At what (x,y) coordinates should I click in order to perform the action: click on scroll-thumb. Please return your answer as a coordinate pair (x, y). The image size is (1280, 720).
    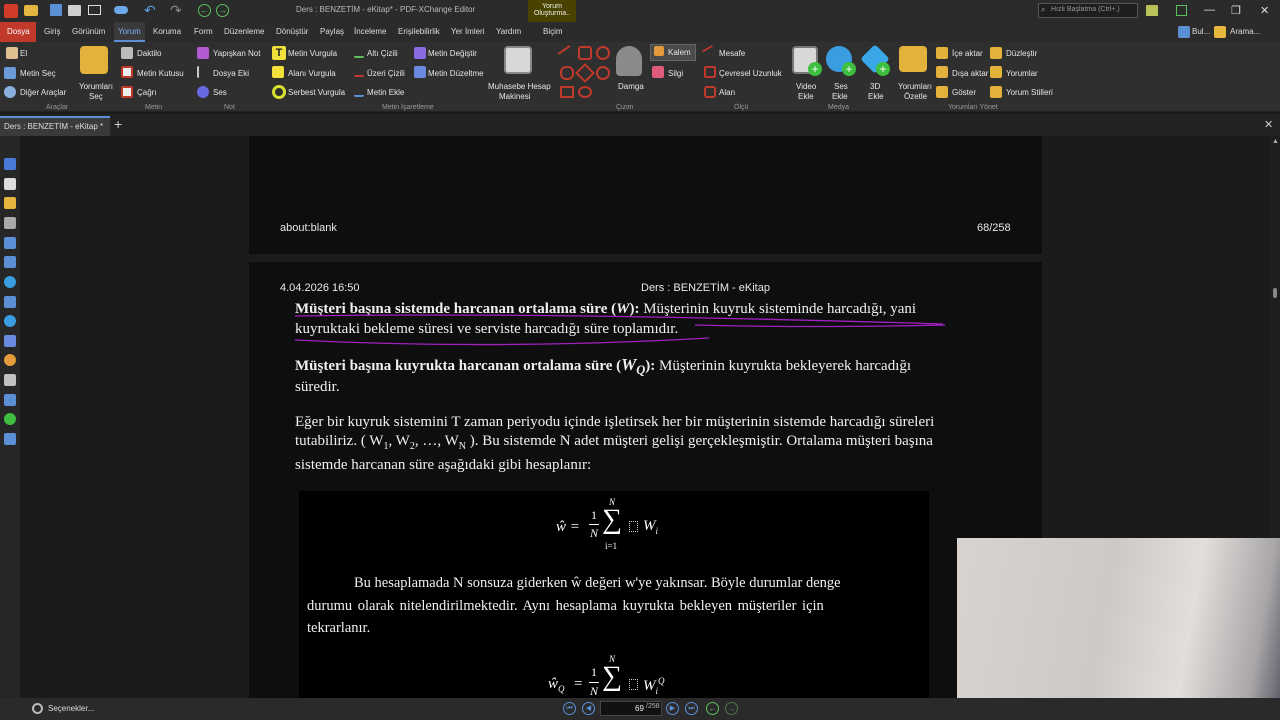
    Looking at the image, I should click on (1275, 293).